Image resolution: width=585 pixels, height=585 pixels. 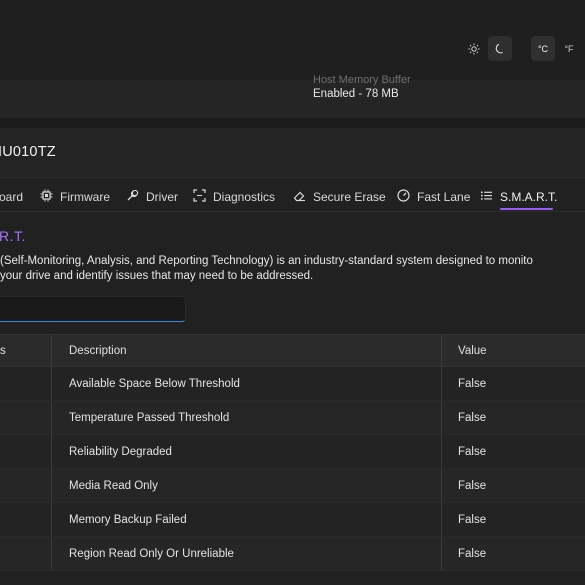 I want to click on moon-icon-graphic, so click(x=499, y=48).